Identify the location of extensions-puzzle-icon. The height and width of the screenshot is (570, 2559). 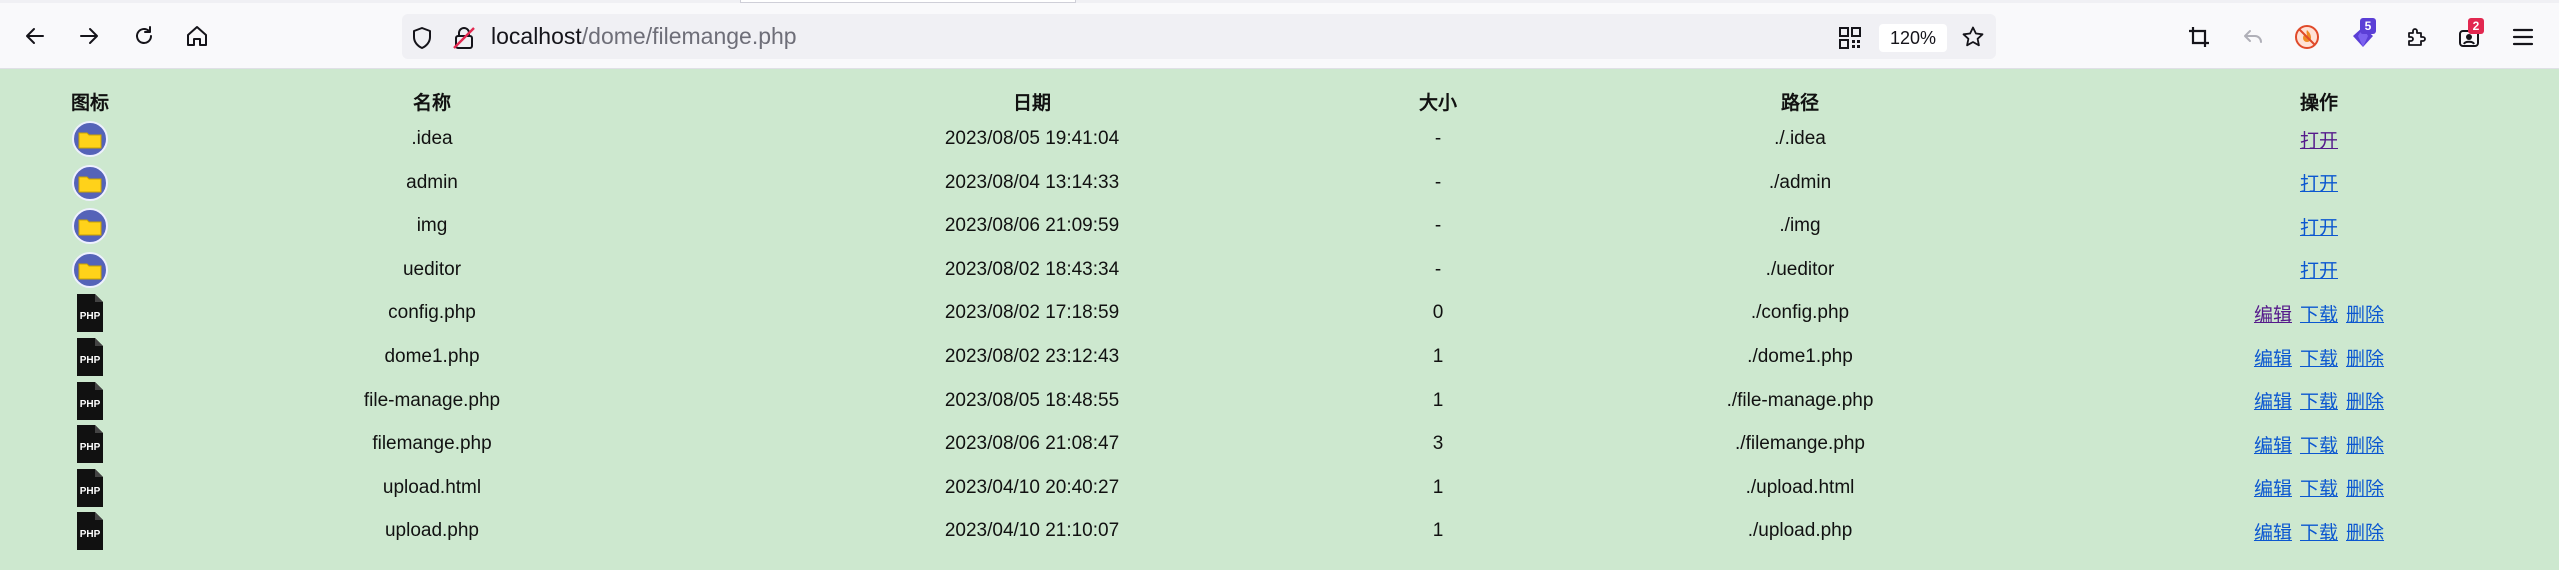
(2417, 37).